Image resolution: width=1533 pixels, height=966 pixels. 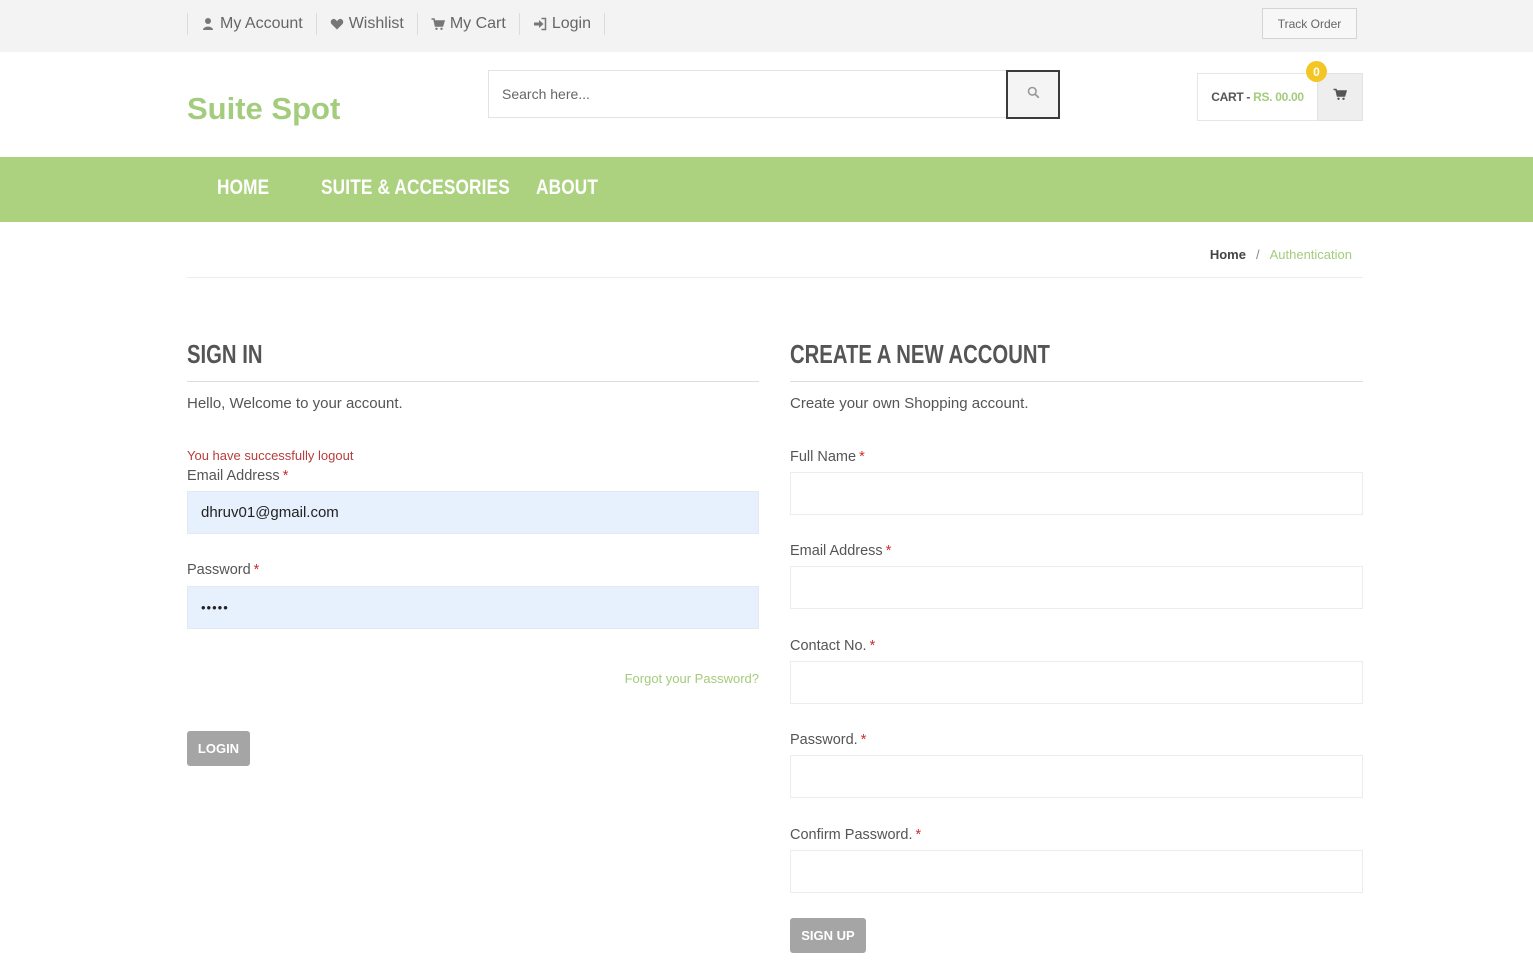 I want to click on breadcrumb-home: Home, so click(x=1228, y=254).